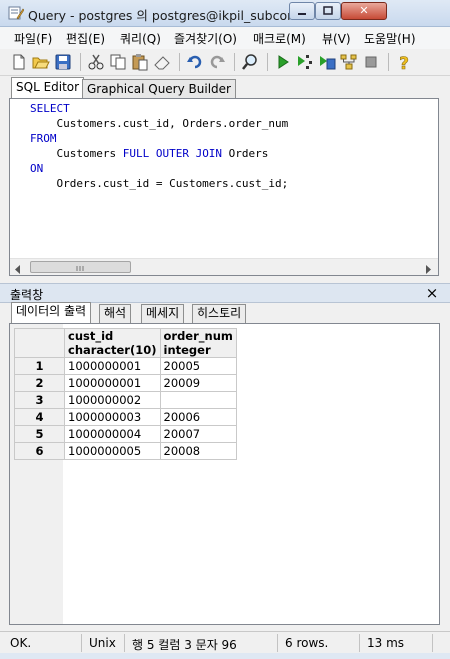 The height and width of the screenshot is (659, 450). Describe the element at coordinates (39, 383) in the screenshot. I see `row-number: 2` at that location.